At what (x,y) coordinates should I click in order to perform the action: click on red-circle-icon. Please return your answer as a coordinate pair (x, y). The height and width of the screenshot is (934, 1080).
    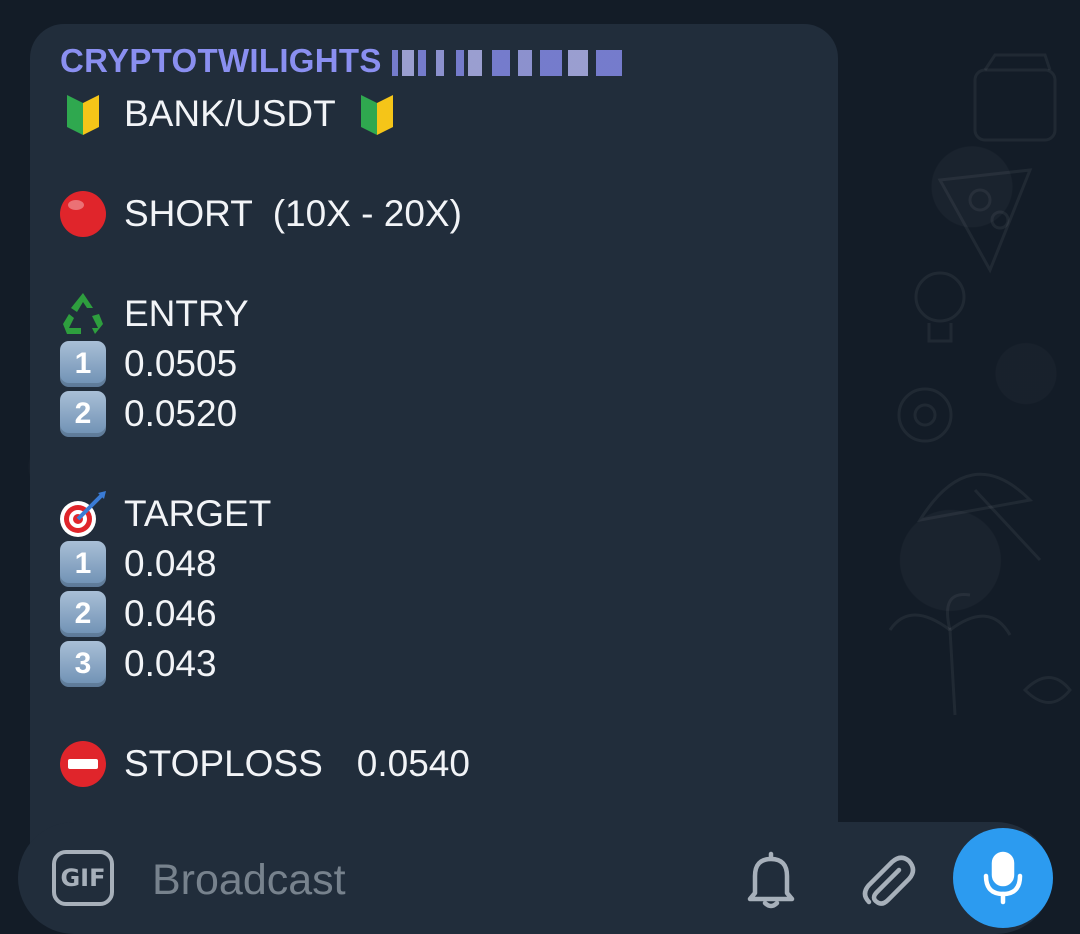
    Looking at the image, I should click on (83, 214).